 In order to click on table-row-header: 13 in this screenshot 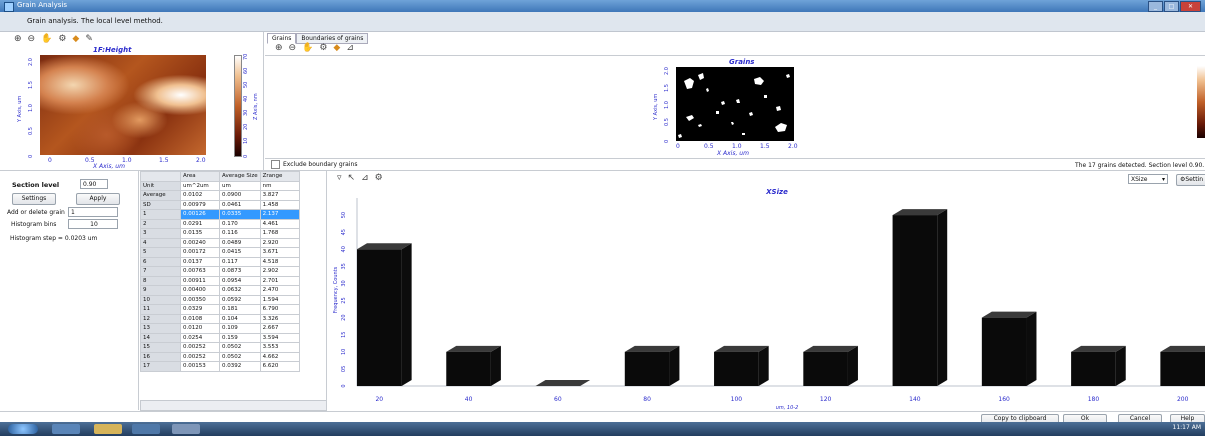, I will do `click(160, 328)`.